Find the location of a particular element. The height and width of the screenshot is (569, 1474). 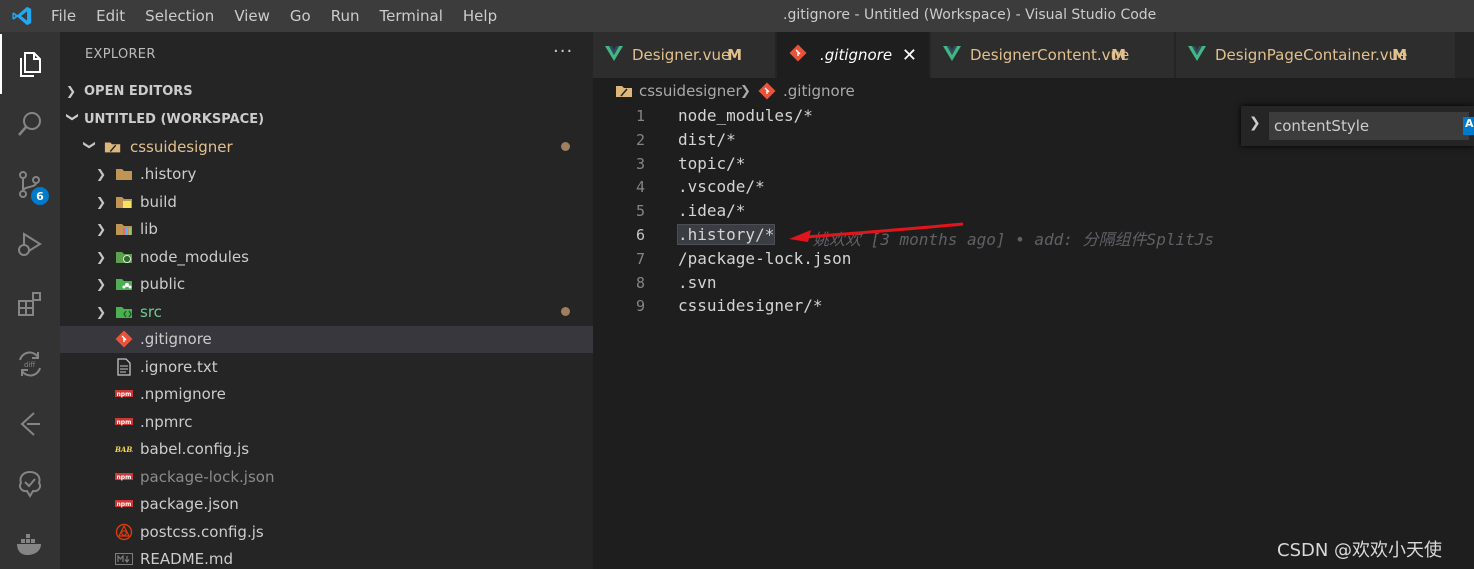

tree-file-item: BABEL babel.config.js is located at coordinates (326, 449).